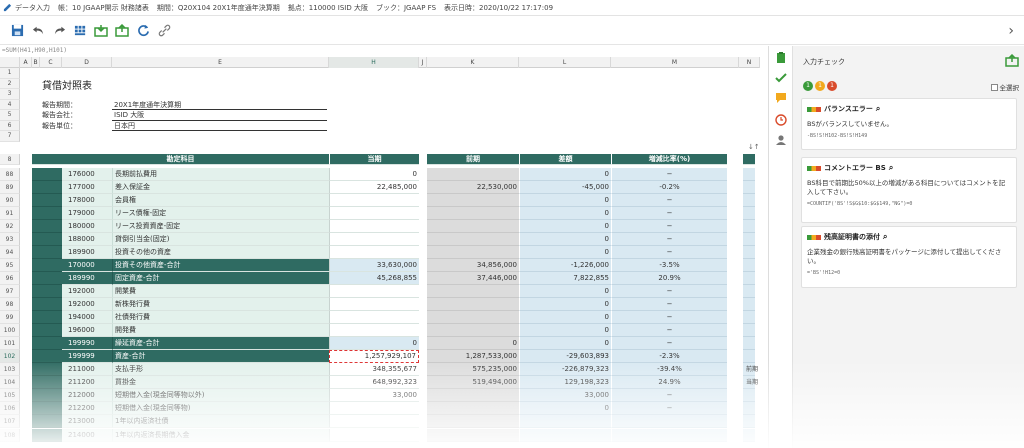 This screenshot has width=1024, height=448. I want to click on unit-value: 日本円, so click(219, 126).